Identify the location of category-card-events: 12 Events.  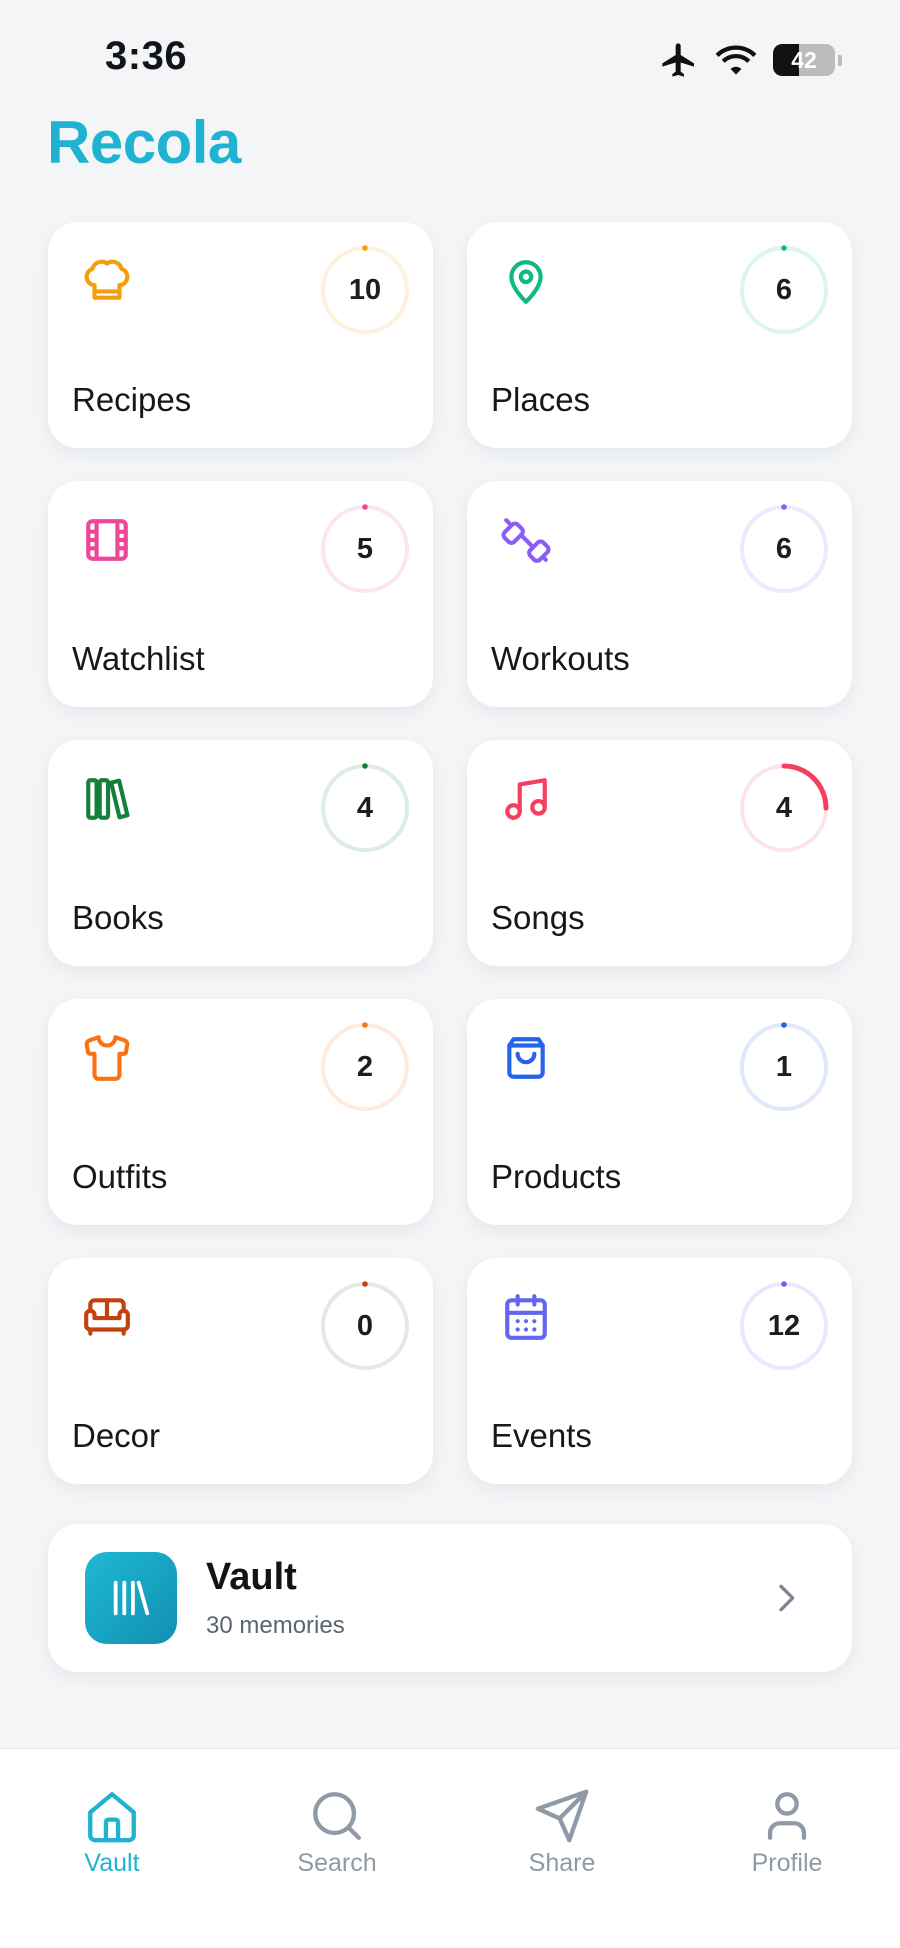
(659, 1371).